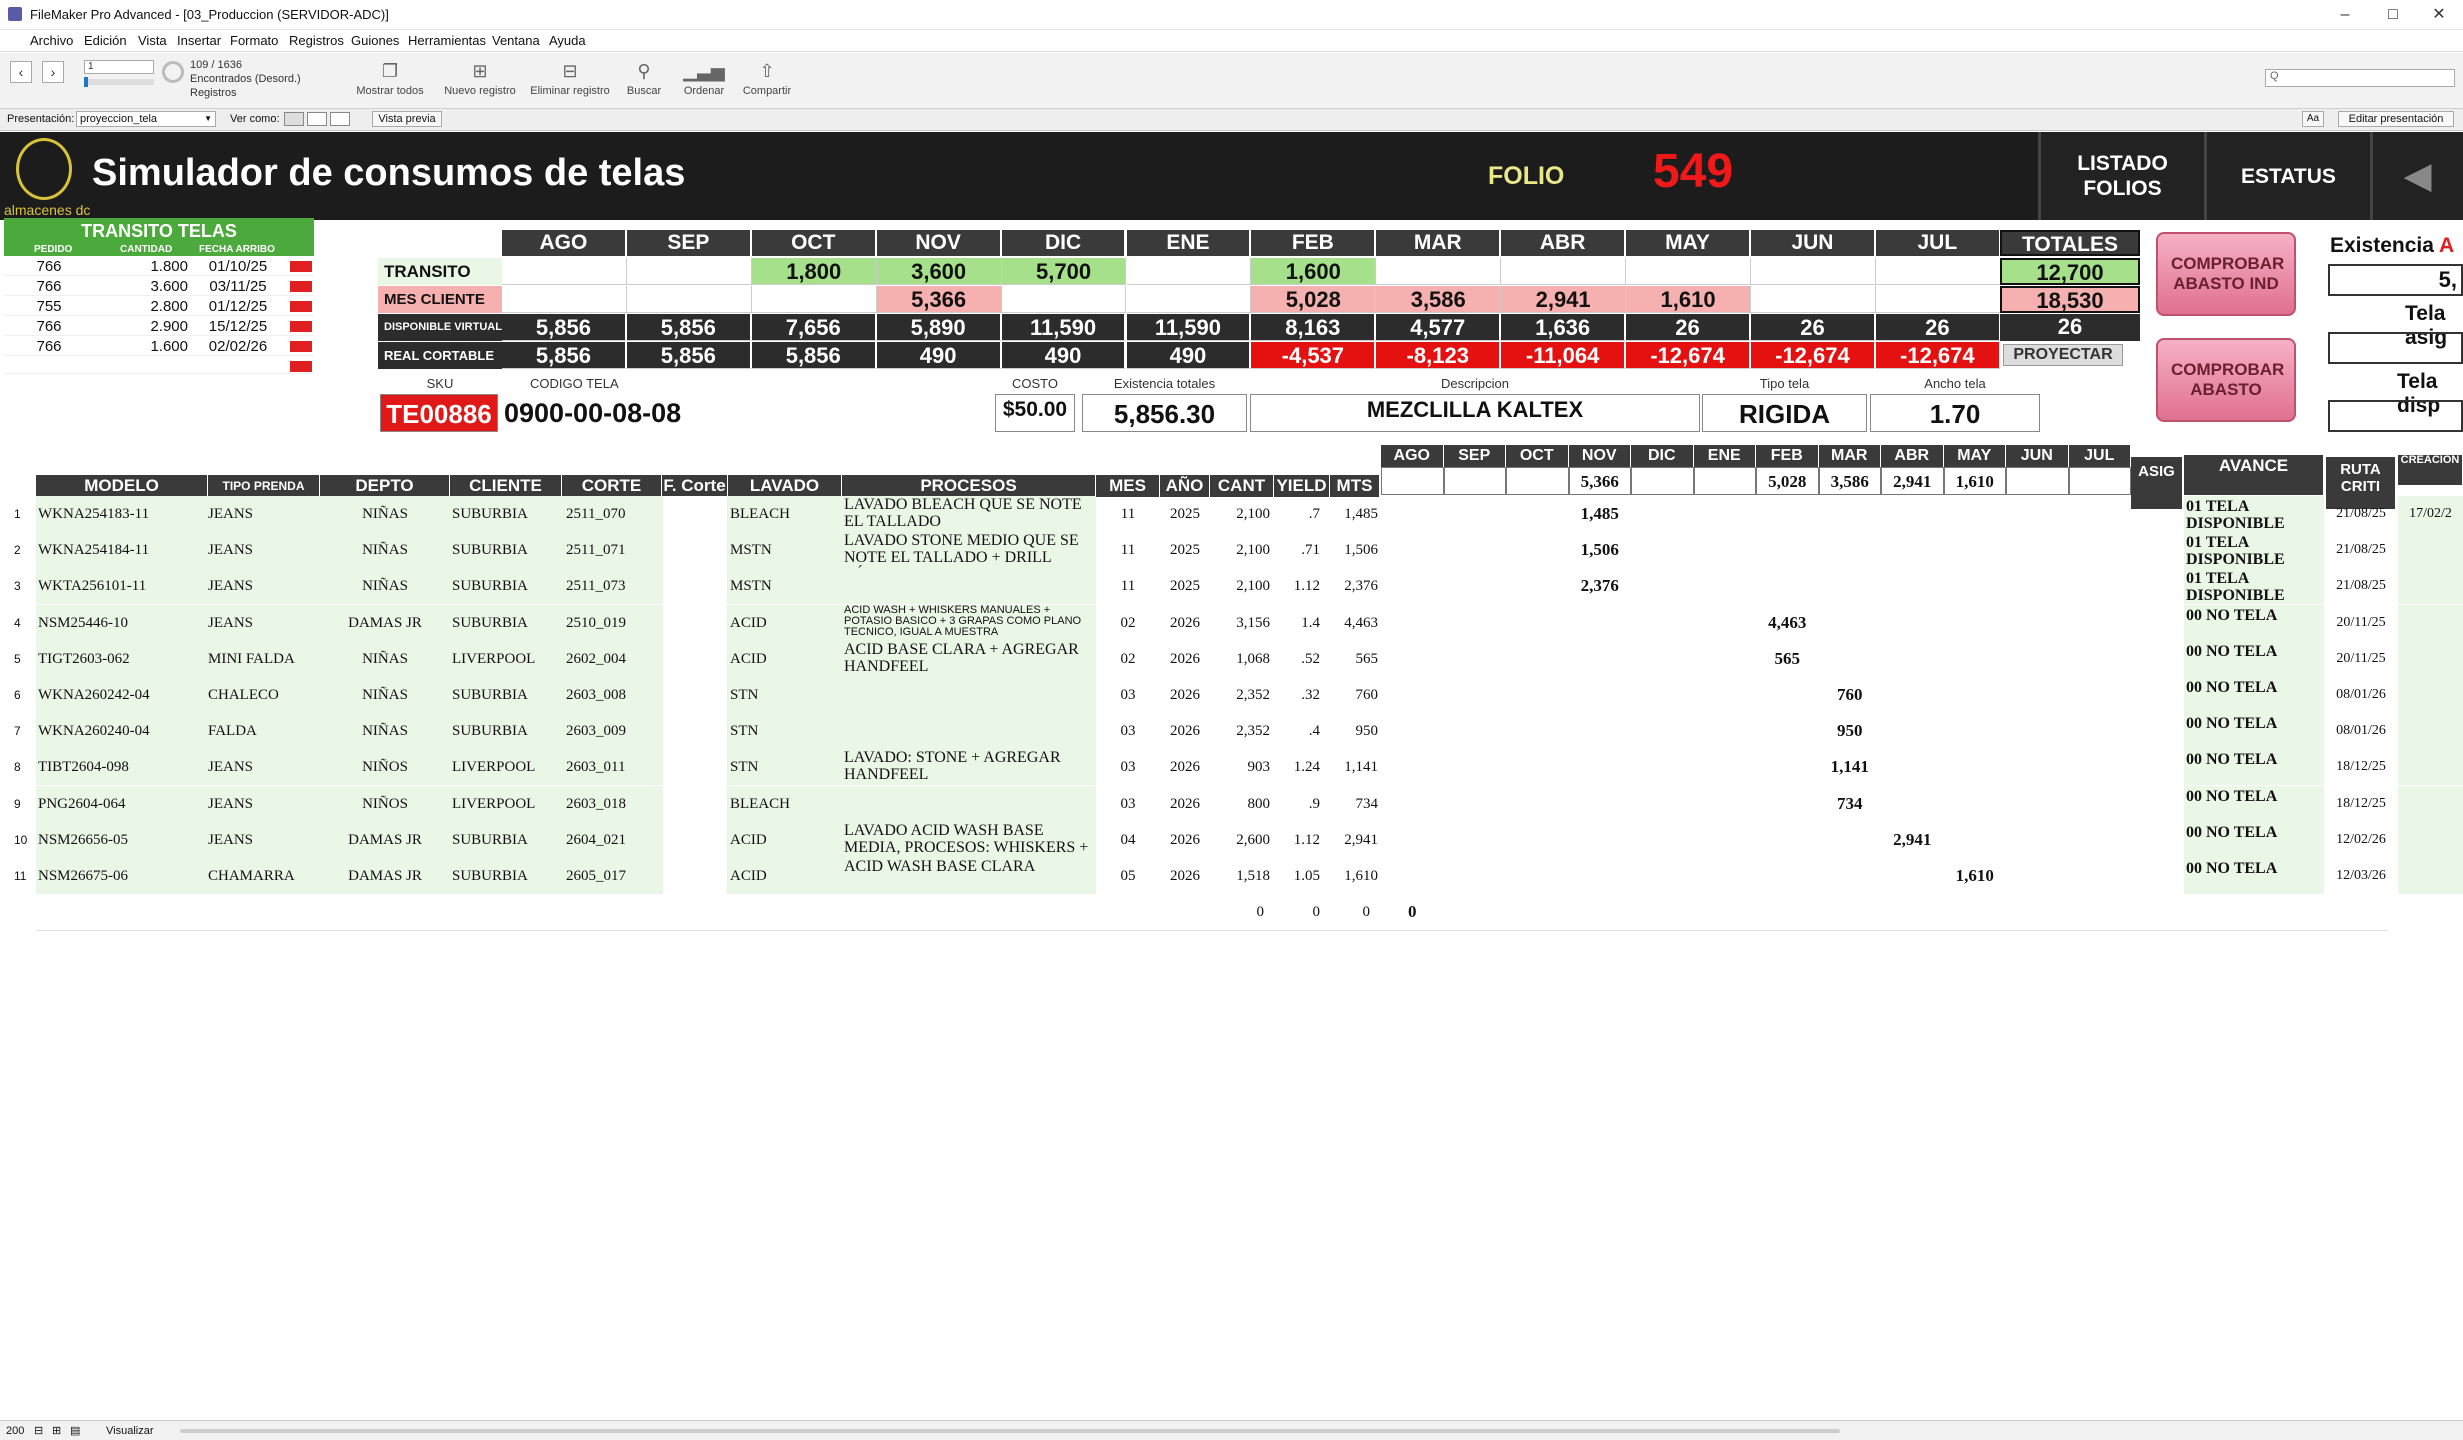 This screenshot has width=2463, height=1440. I want to click on transito-cell: 766, so click(49, 346).